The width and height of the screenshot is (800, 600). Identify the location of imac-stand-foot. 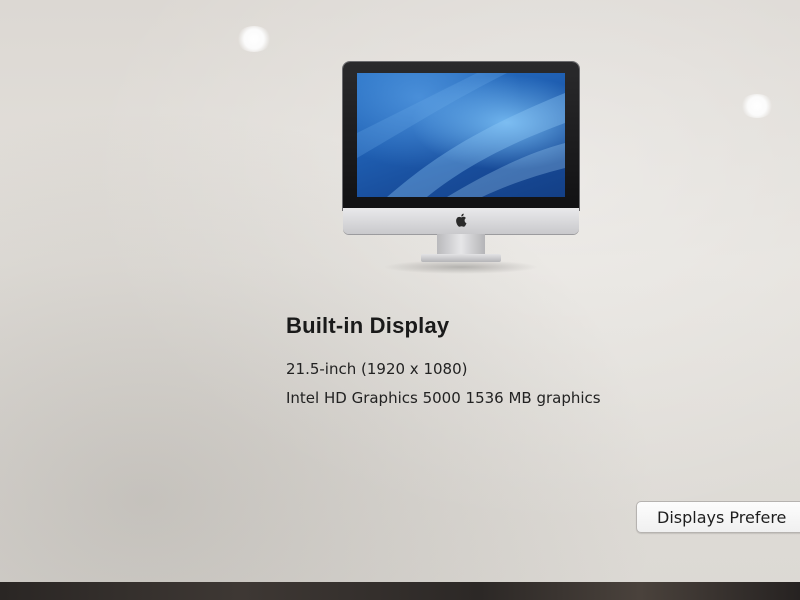
(461, 258).